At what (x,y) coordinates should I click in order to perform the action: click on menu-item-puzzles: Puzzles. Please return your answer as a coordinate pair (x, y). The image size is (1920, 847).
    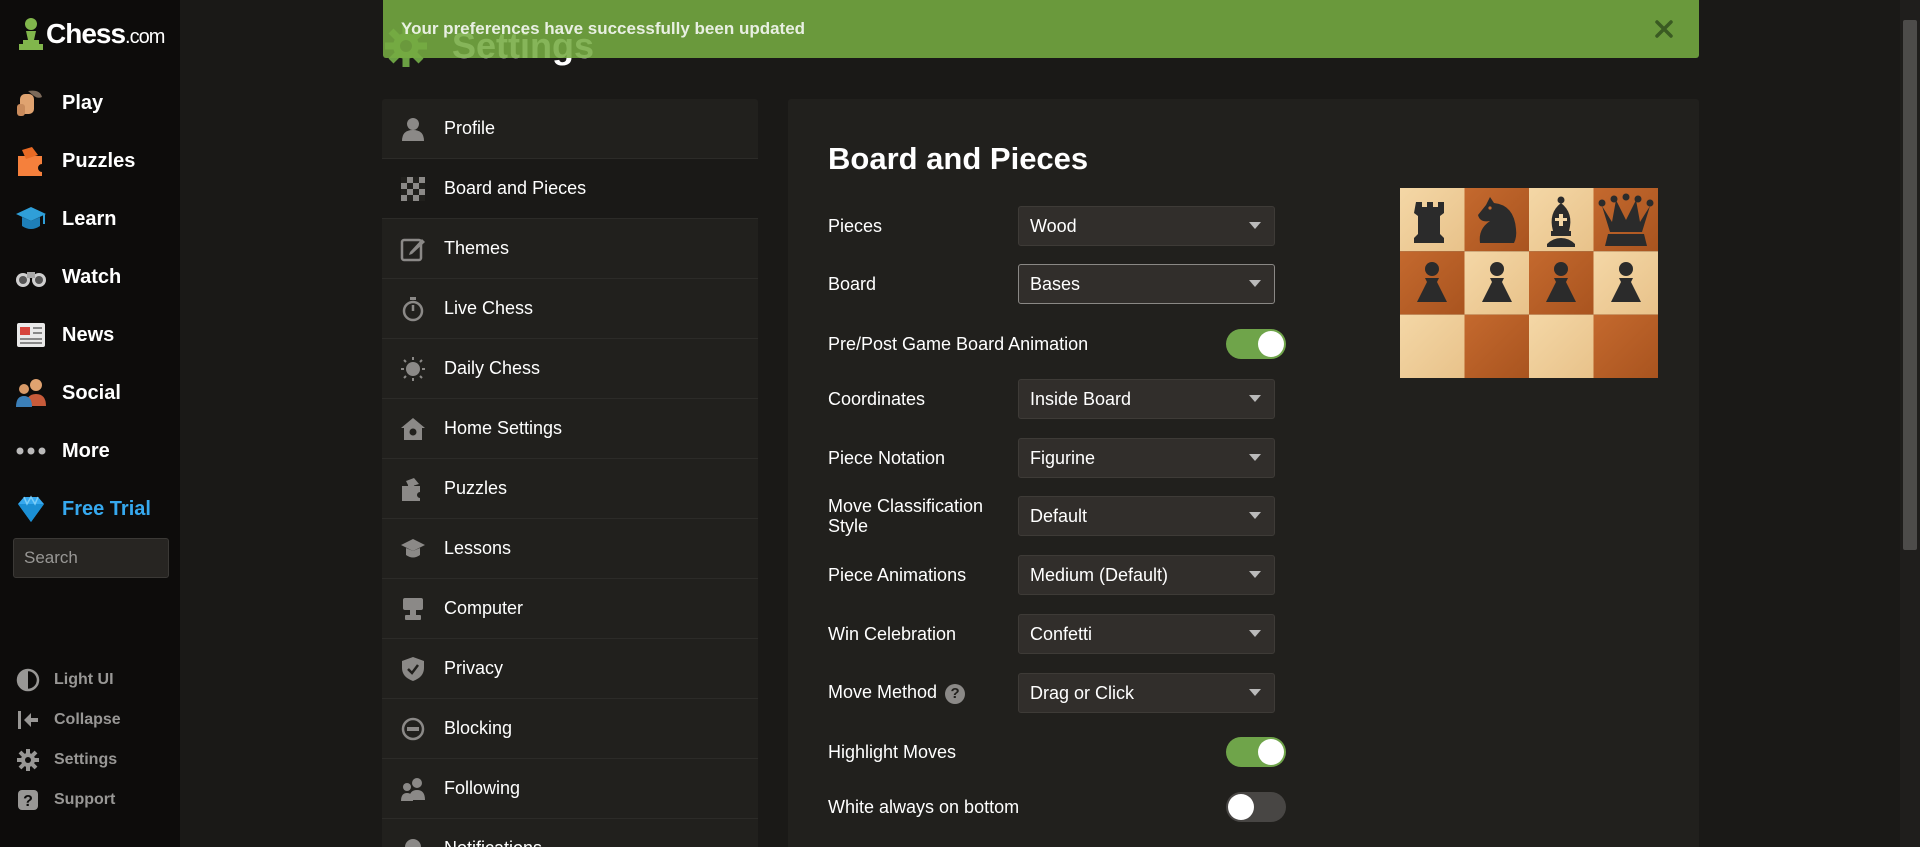
    Looking at the image, I should click on (570, 489).